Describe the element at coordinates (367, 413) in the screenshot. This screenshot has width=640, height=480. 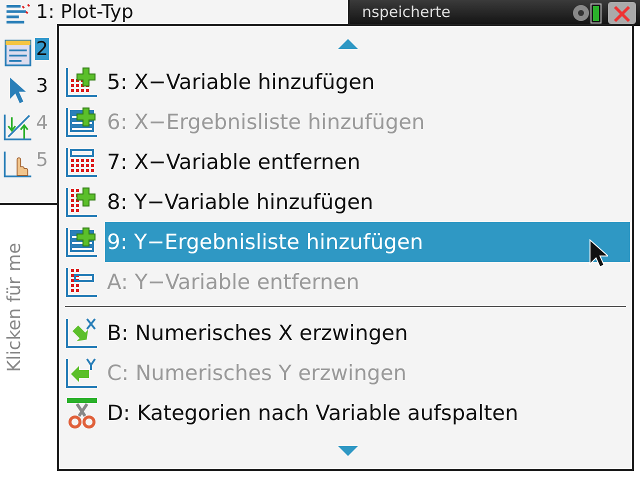
I see `submenu-item: D: Kategorien nach Variable aufspalten` at that location.